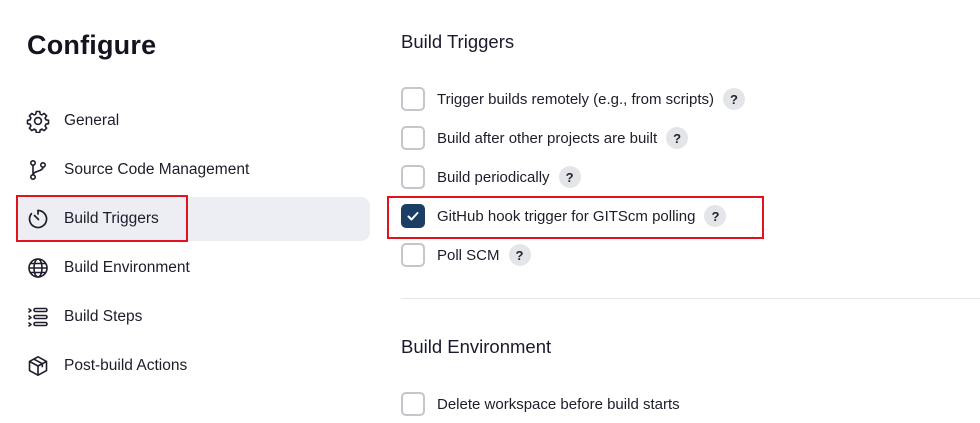 Image resolution: width=980 pixels, height=423 pixels. What do you see at coordinates (126, 365) in the screenshot?
I see `sidebar-item-label: Post-build Actions` at bounding box center [126, 365].